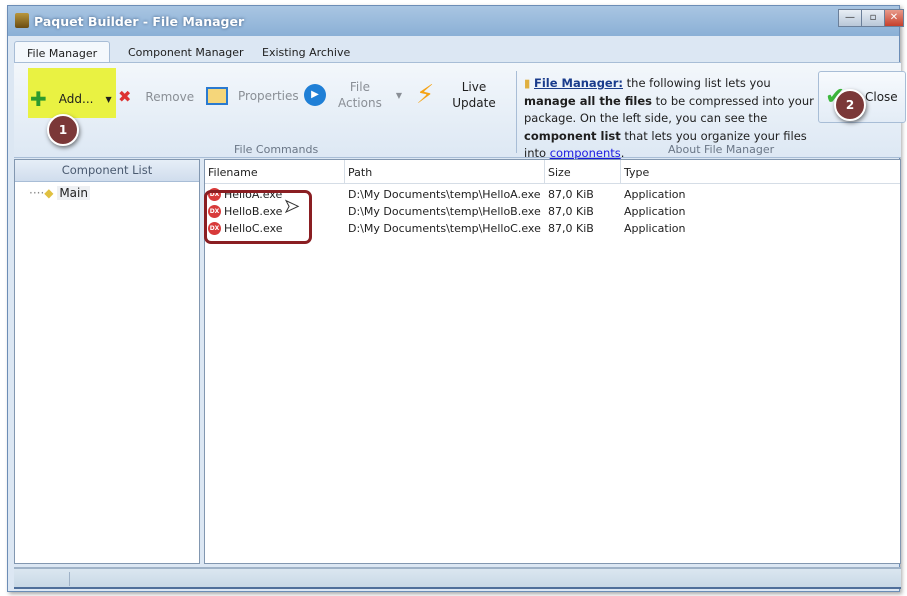 This screenshot has width=907, height=596. Describe the element at coordinates (583, 171) in the screenshot. I see `column-size: Size` at that location.